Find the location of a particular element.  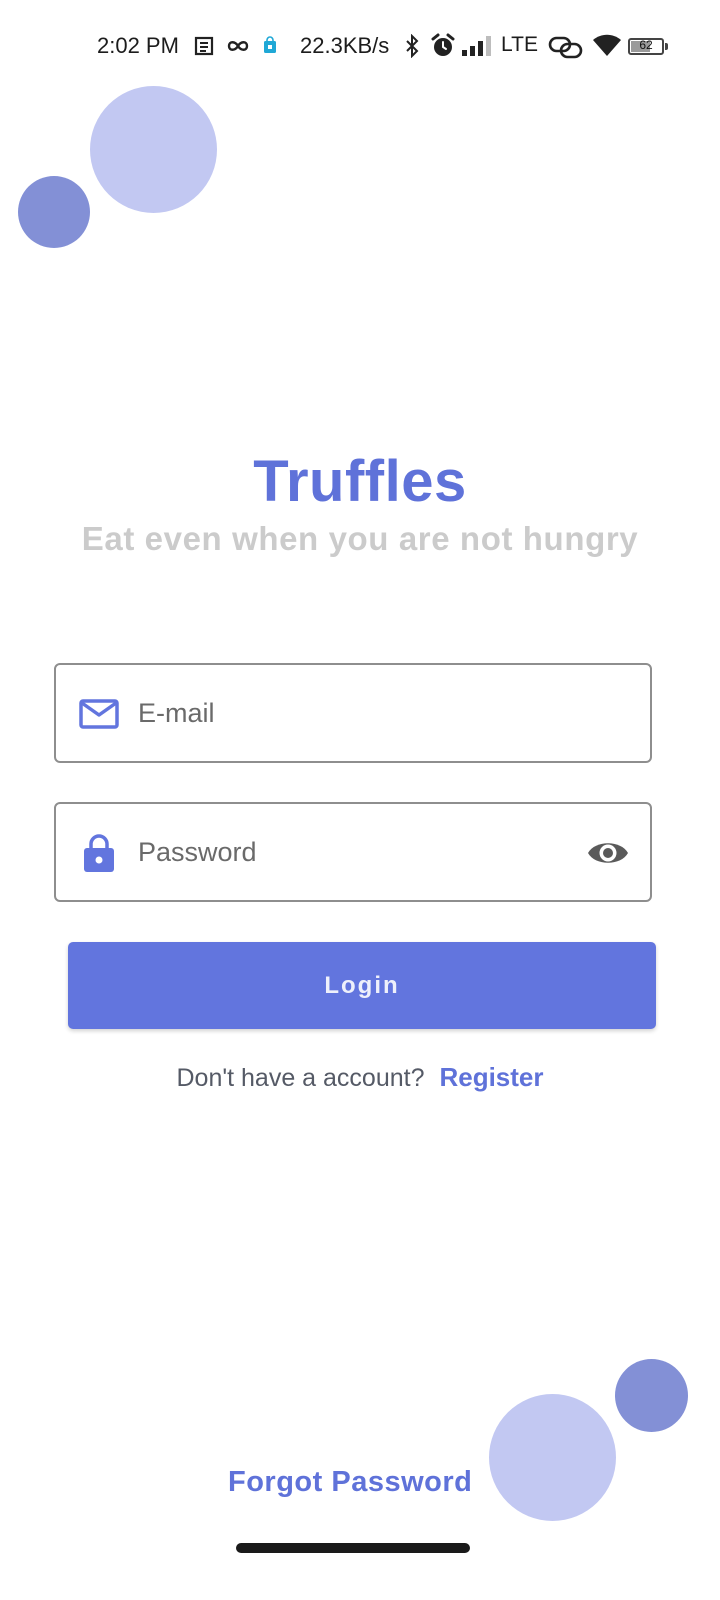

infinity-icon is located at coordinates (238, 46).